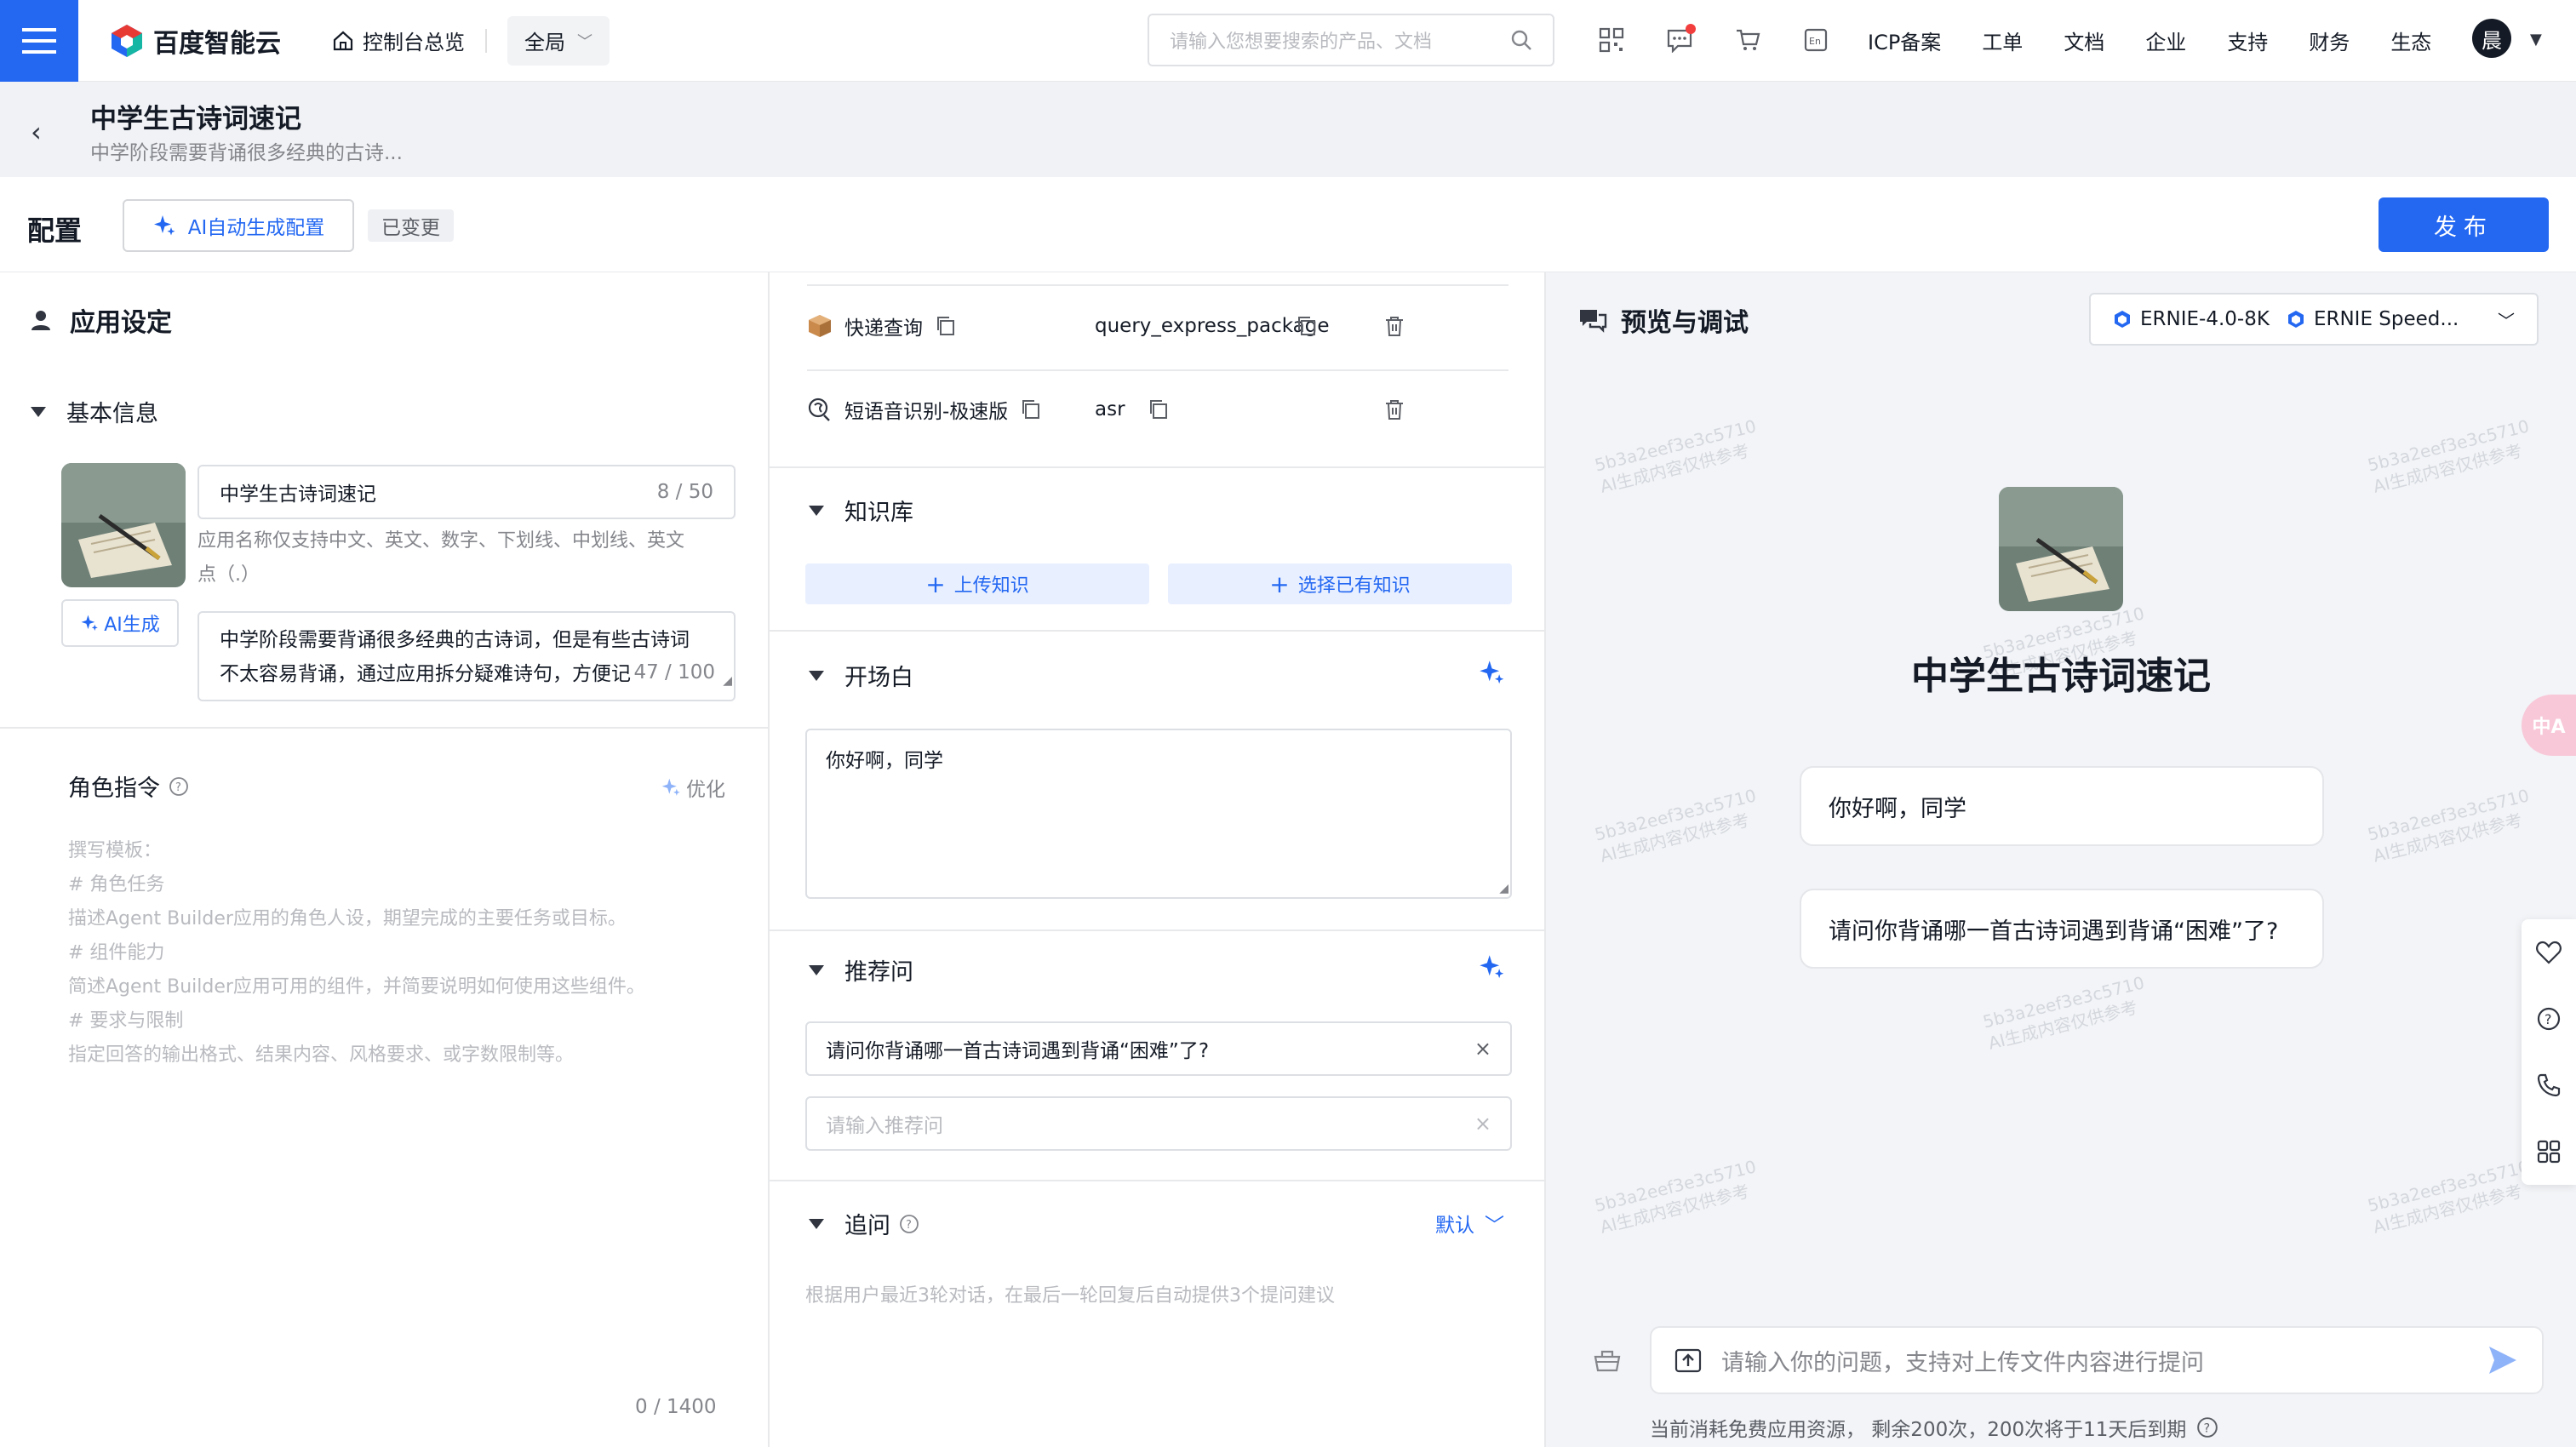 This screenshot has height=1447, width=2576. Describe the element at coordinates (1158, 814) in the screenshot. I see `opening-textarea: 你好啊，同学 ◢` at that location.